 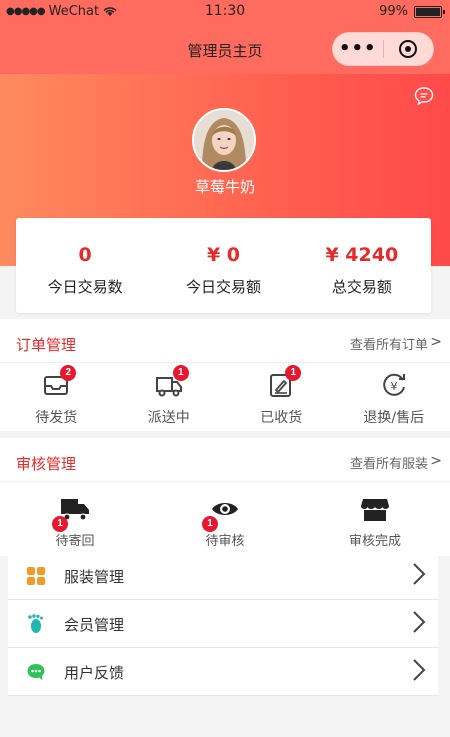 I want to click on menu-label: 服装管理, so click(x=94, y=577).